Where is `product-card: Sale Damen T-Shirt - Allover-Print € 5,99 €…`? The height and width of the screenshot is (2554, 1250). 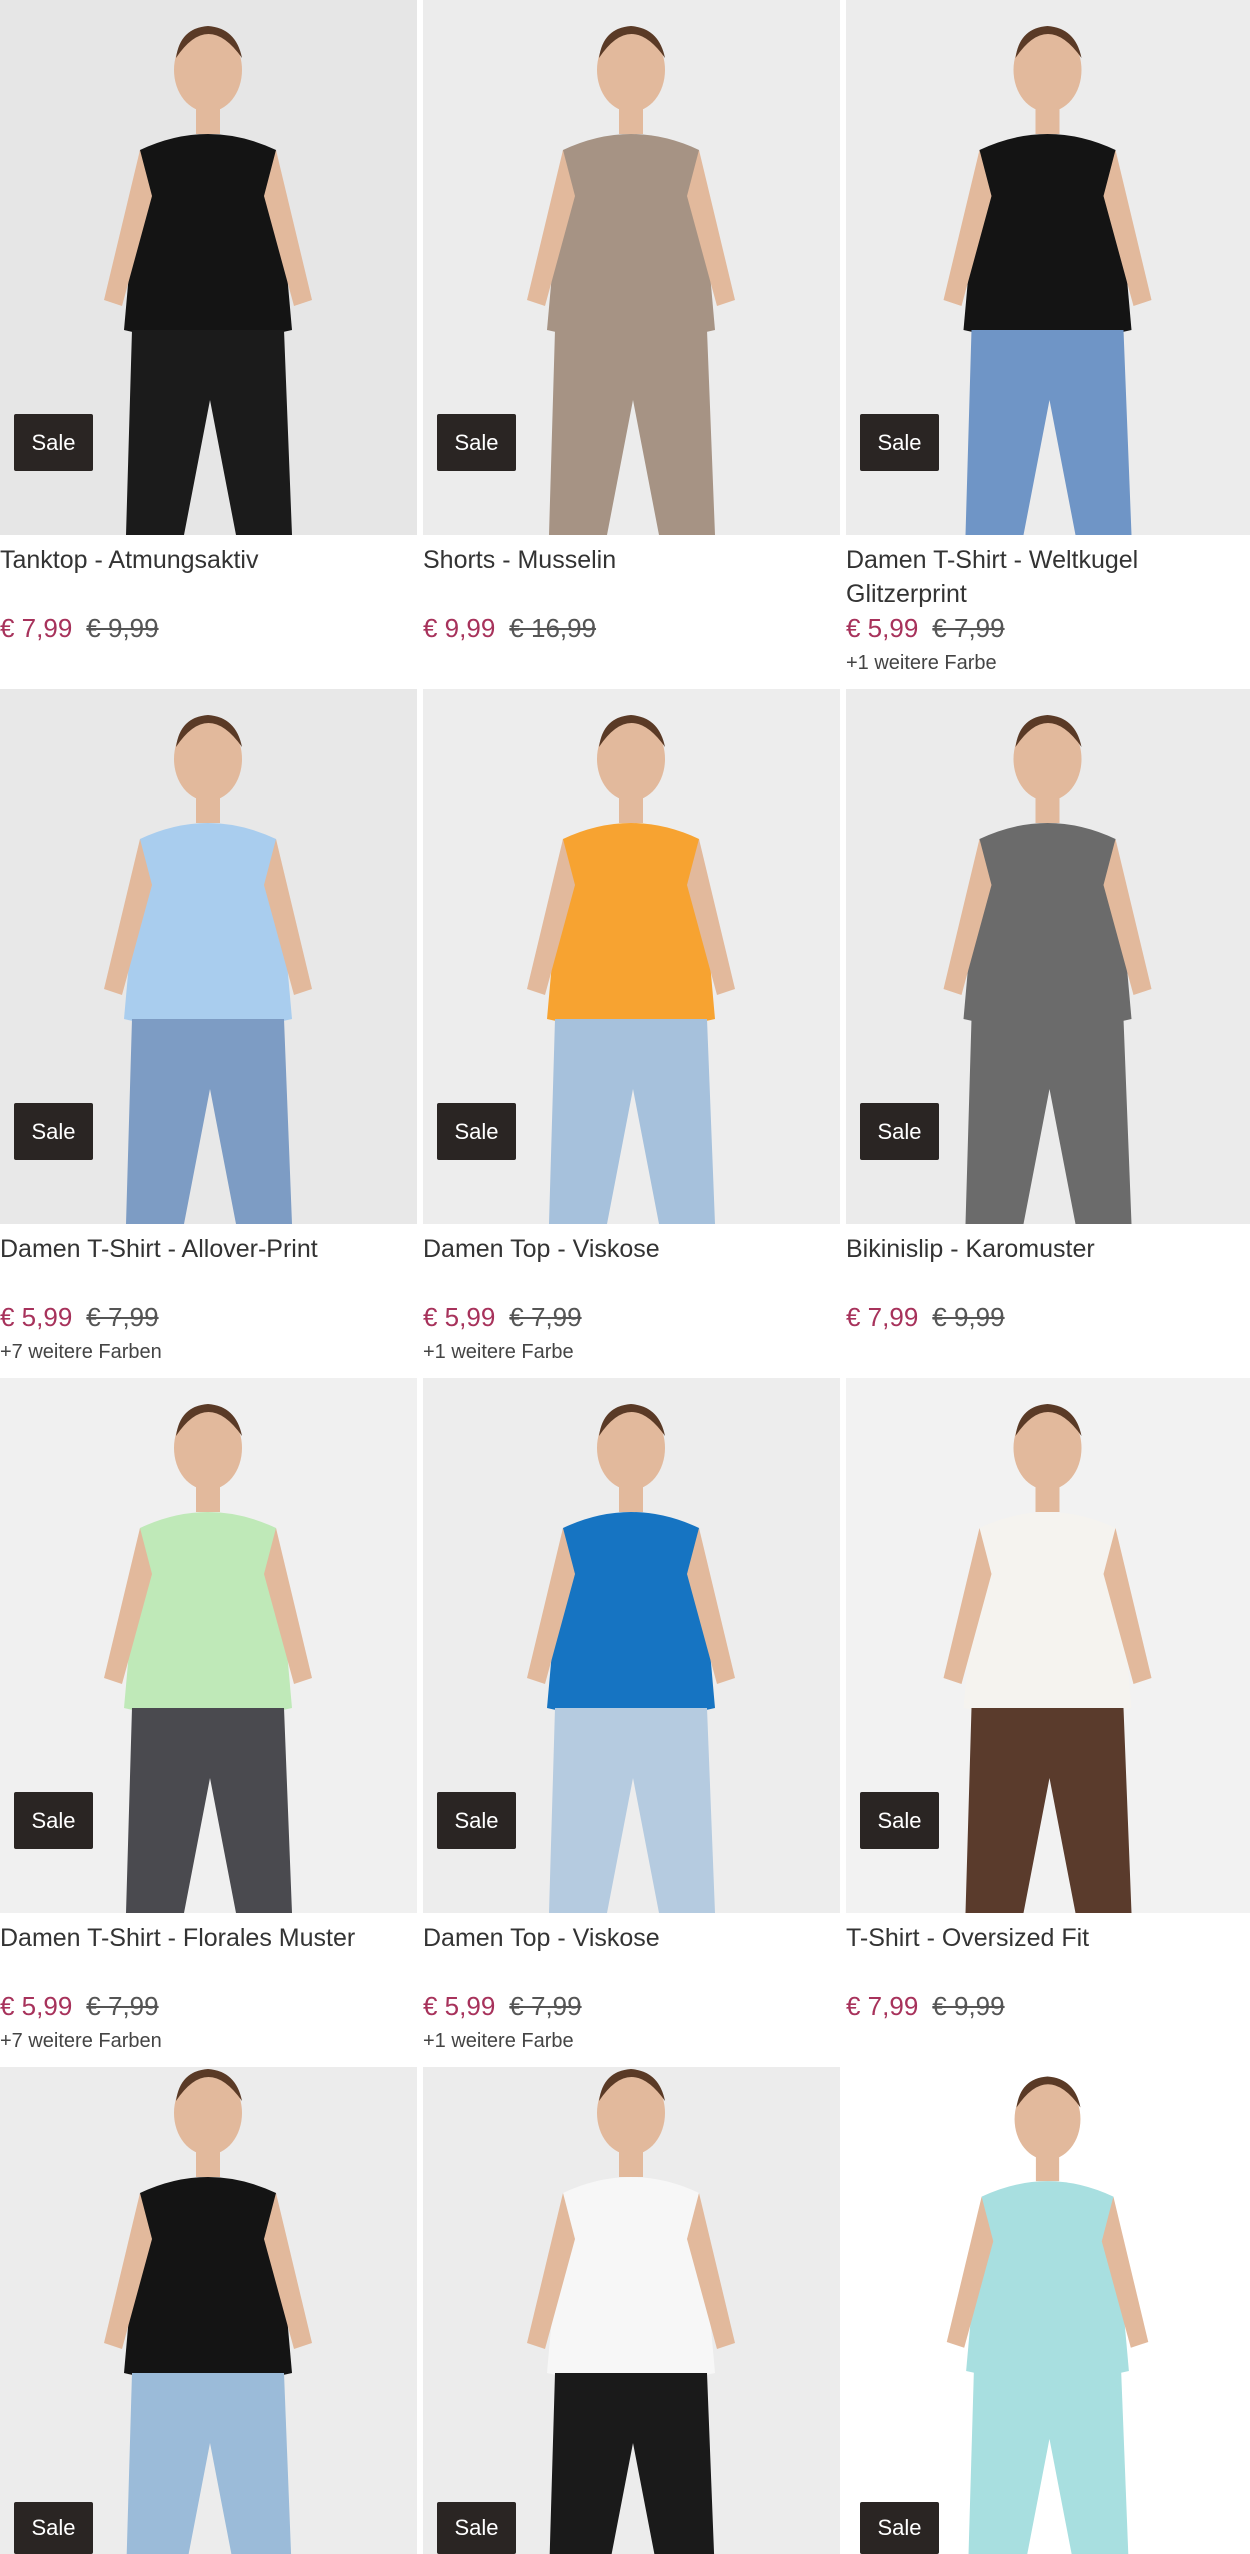 product-card: Sale Damen T-Shirt - Allover-Print € 5,99 €… is located at coordinates (208, 1033).